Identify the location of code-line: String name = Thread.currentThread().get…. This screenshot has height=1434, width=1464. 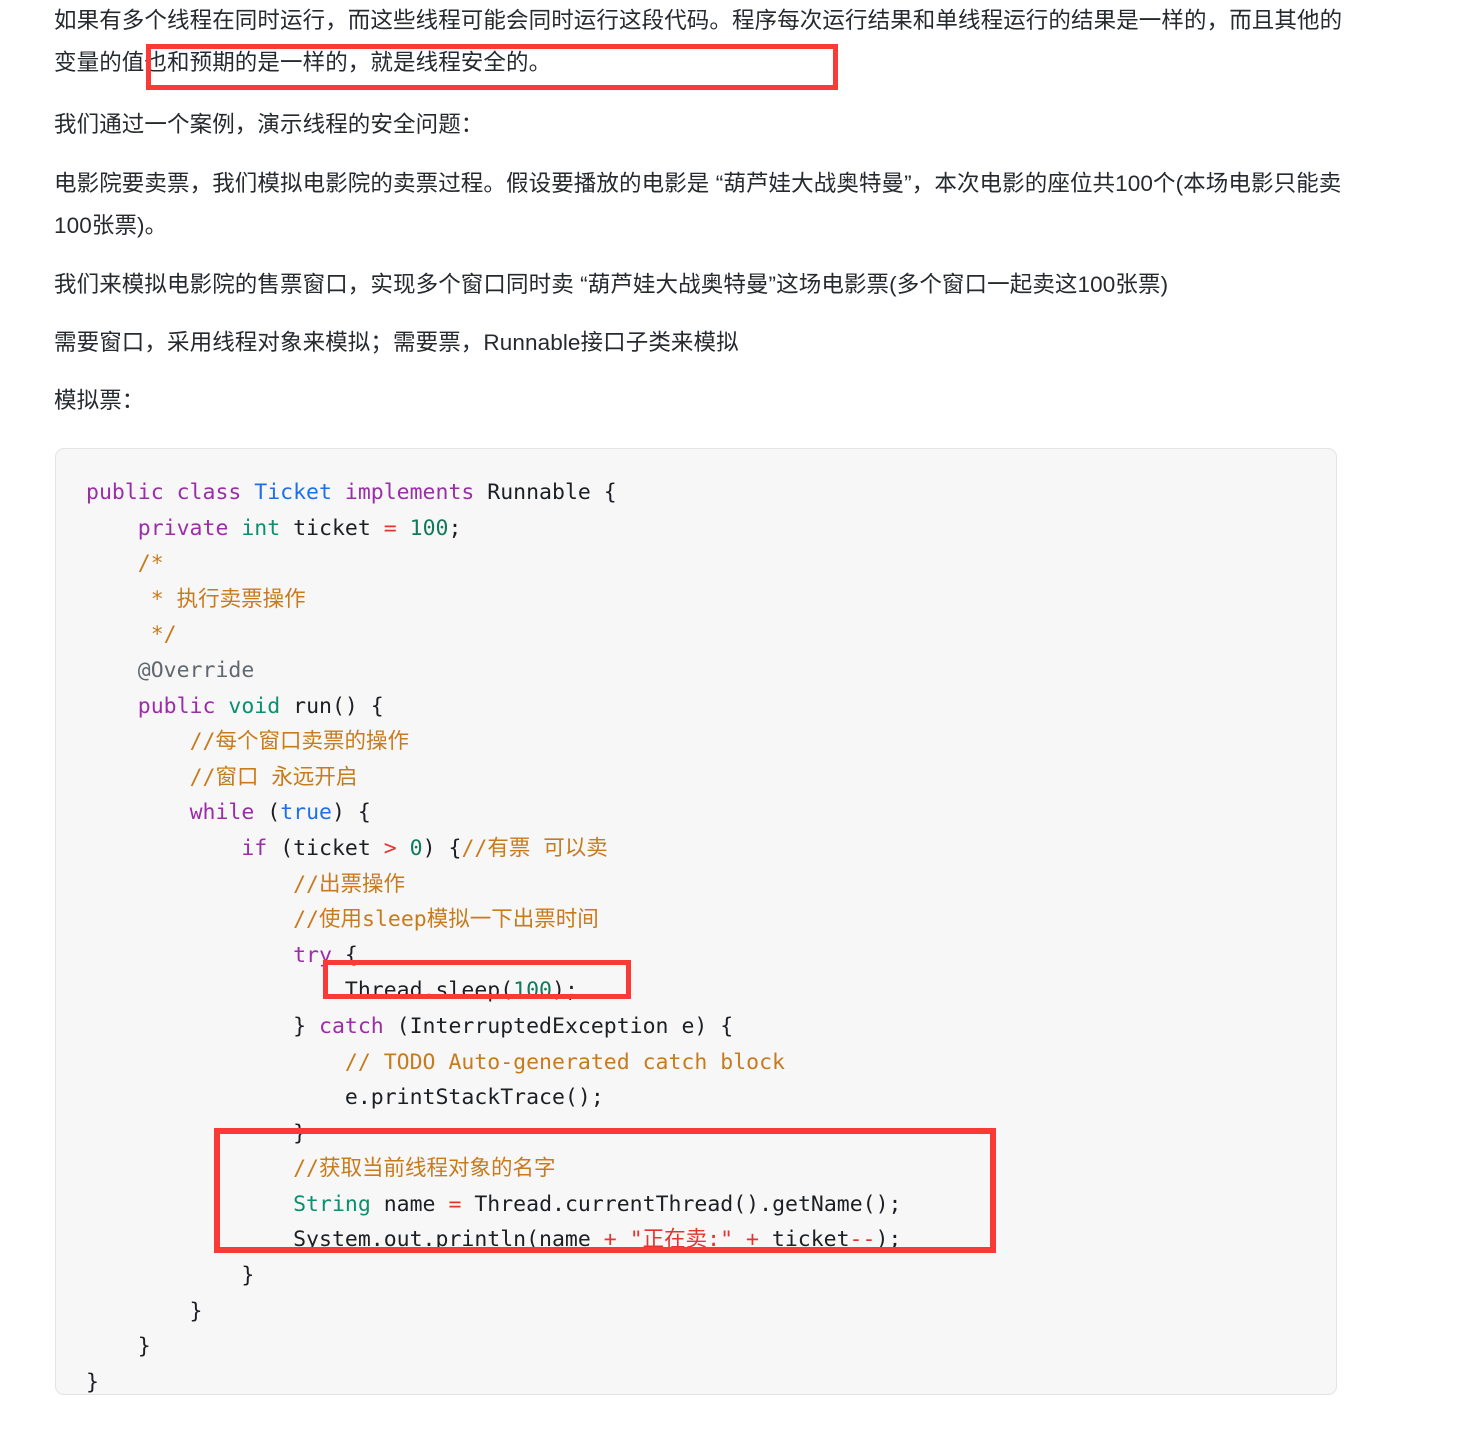
(494, 1204).